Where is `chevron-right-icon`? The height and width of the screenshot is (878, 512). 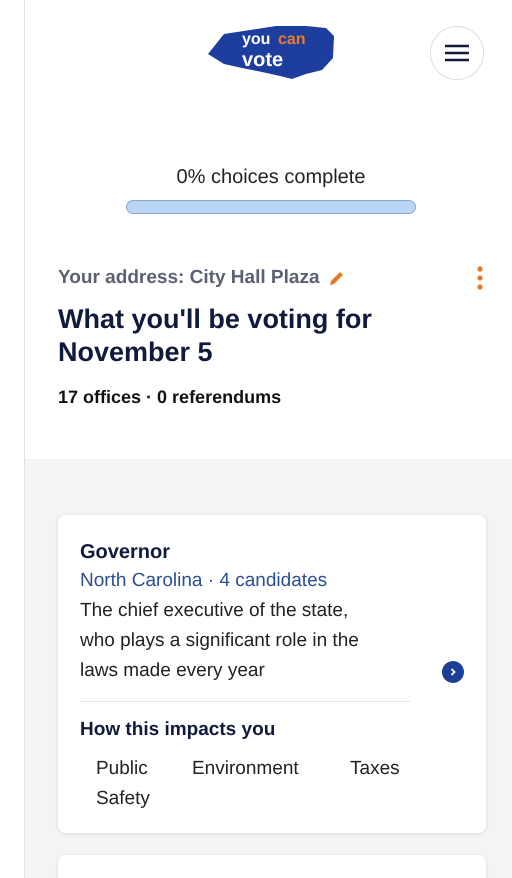 chevron-right-icon is located at coordinates (453, 671).